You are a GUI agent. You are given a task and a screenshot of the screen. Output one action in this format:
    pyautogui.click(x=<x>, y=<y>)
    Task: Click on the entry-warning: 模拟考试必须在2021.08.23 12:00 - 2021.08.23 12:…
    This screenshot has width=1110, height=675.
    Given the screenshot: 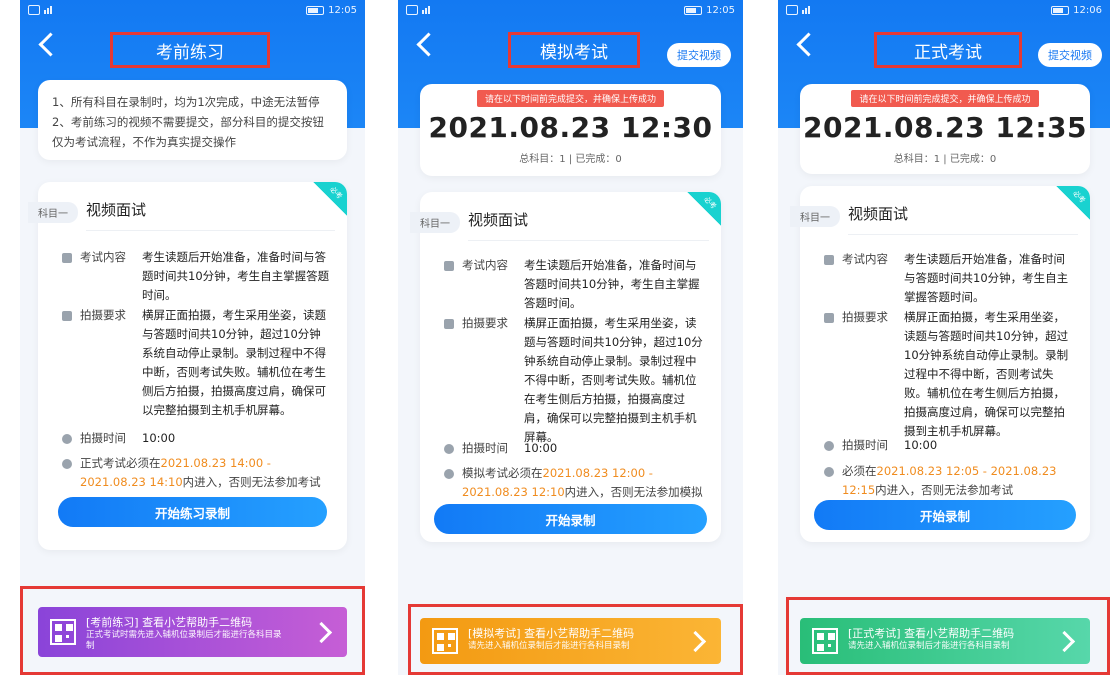 What is the action you would take?
    pyautogui.click(x=574, y=491)
    